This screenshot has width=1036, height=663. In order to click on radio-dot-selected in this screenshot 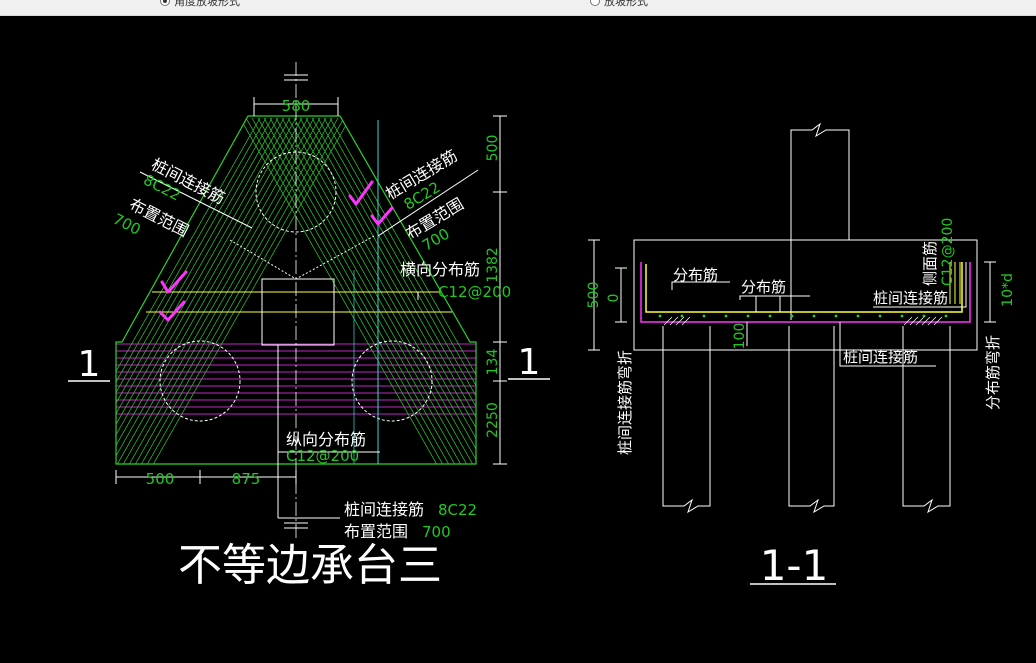, I will do `click(165, 3)`.